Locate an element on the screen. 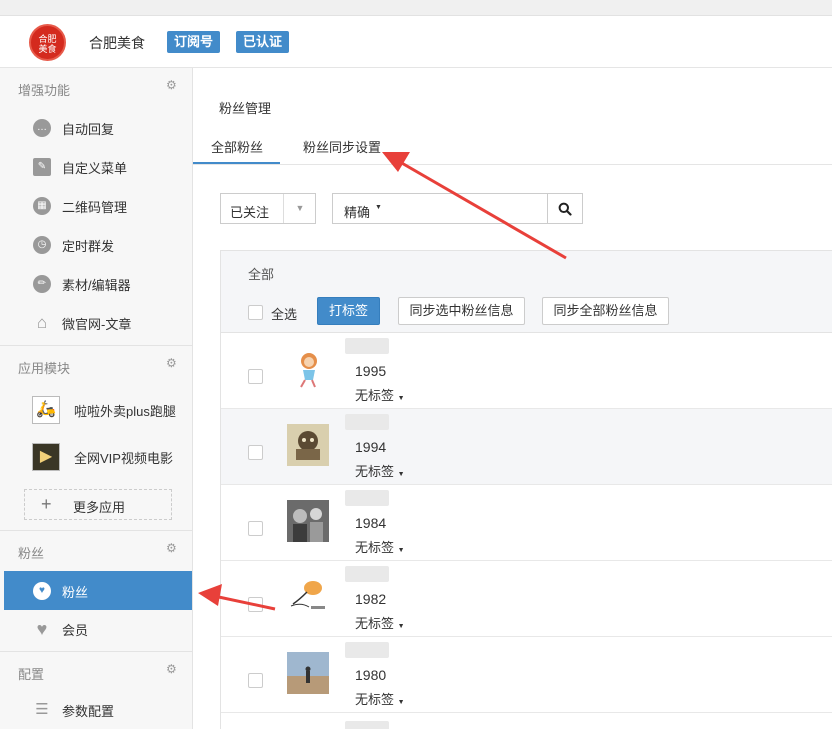 Image resolution: width=832 pixels, height=729 pixels. verified-badge: 已认证 is located at coordinates (263, 42).